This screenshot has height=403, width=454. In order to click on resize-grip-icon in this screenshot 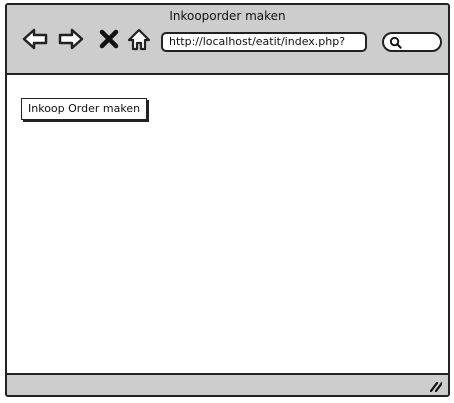, I will do `click(435, 385)`.